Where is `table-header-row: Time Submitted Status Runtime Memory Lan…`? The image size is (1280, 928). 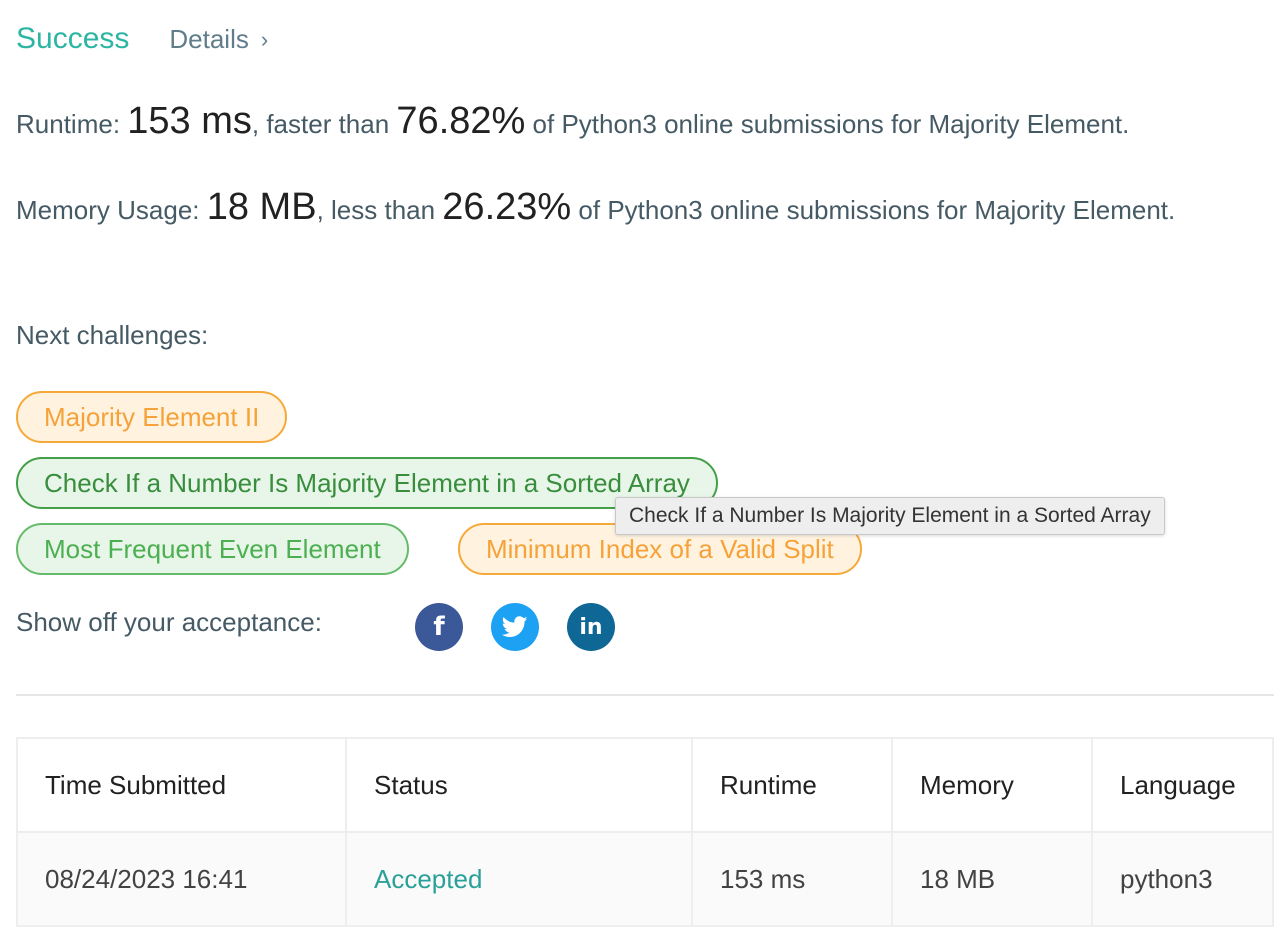 table-header-row: Time Submitted Status Runtime Memory Lan… is located at coordinates (645, 785).